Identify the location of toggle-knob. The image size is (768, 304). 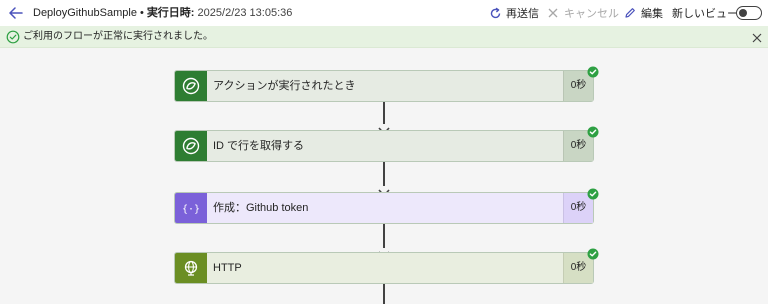
(743, 12).